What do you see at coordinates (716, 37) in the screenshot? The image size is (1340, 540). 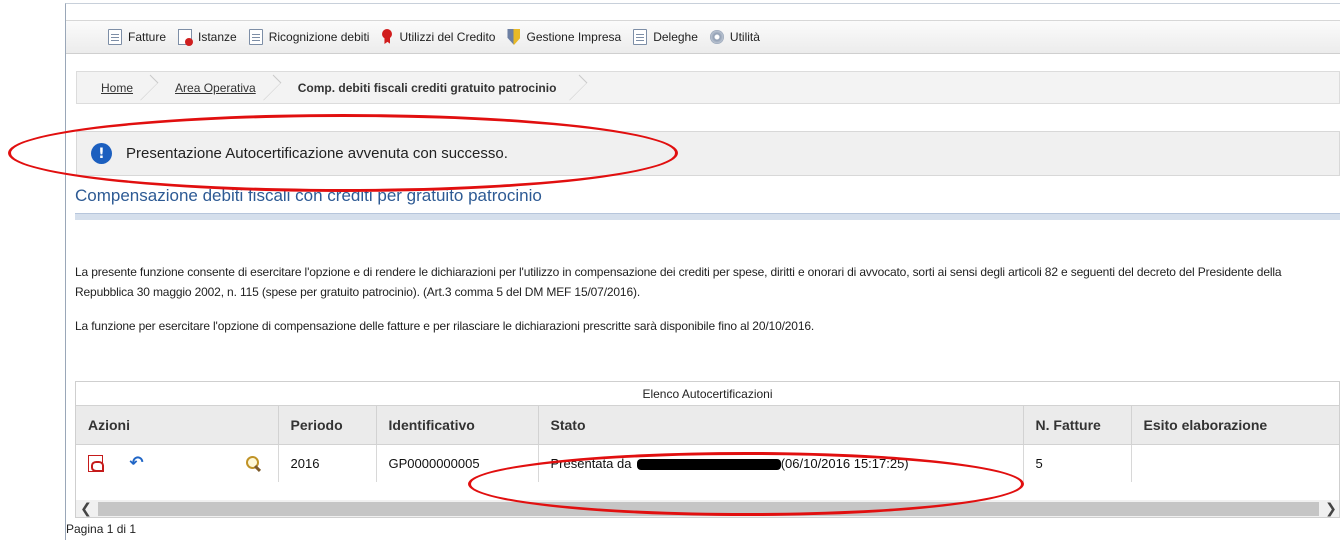 I see `gear-icon` at bounding box center [716, 37].